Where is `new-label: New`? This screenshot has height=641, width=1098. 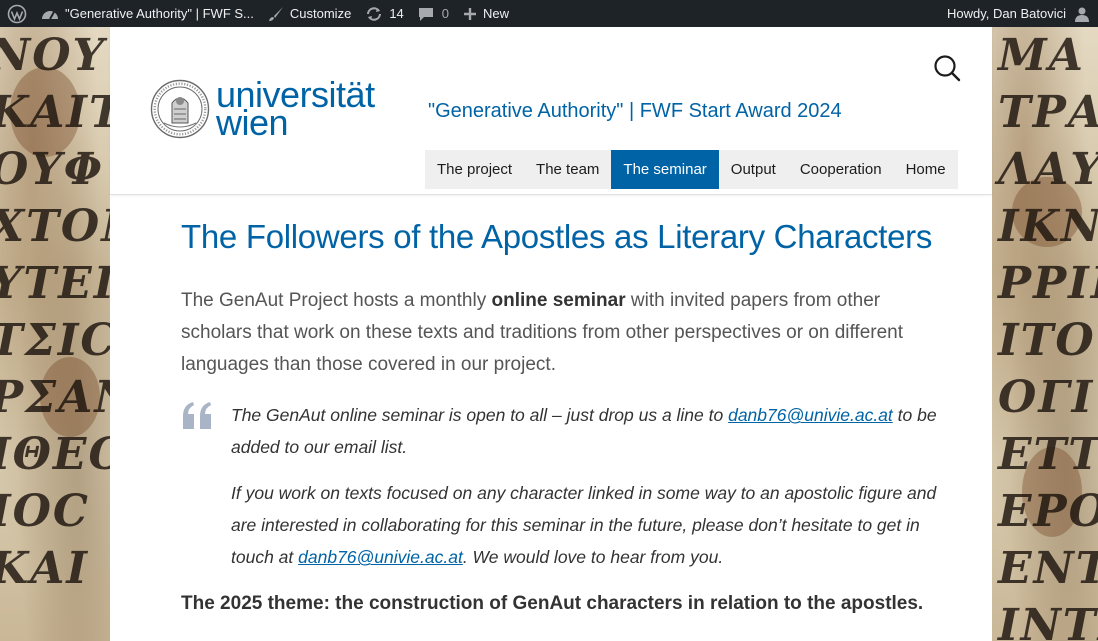
new-label: New is located at coordinates (496, 13).